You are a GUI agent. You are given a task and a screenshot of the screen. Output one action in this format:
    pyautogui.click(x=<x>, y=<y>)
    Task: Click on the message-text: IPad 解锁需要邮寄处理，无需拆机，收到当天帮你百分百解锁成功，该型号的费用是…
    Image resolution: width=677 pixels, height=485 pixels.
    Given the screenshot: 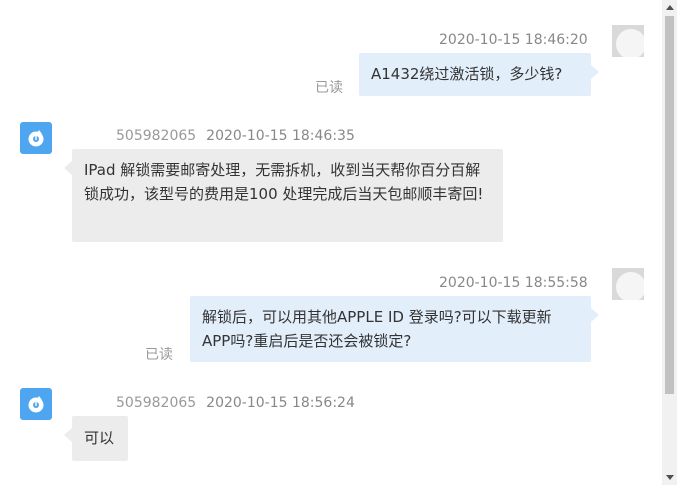 What is the action you would take?
    pyautogui.click(x=284, y=182)
    